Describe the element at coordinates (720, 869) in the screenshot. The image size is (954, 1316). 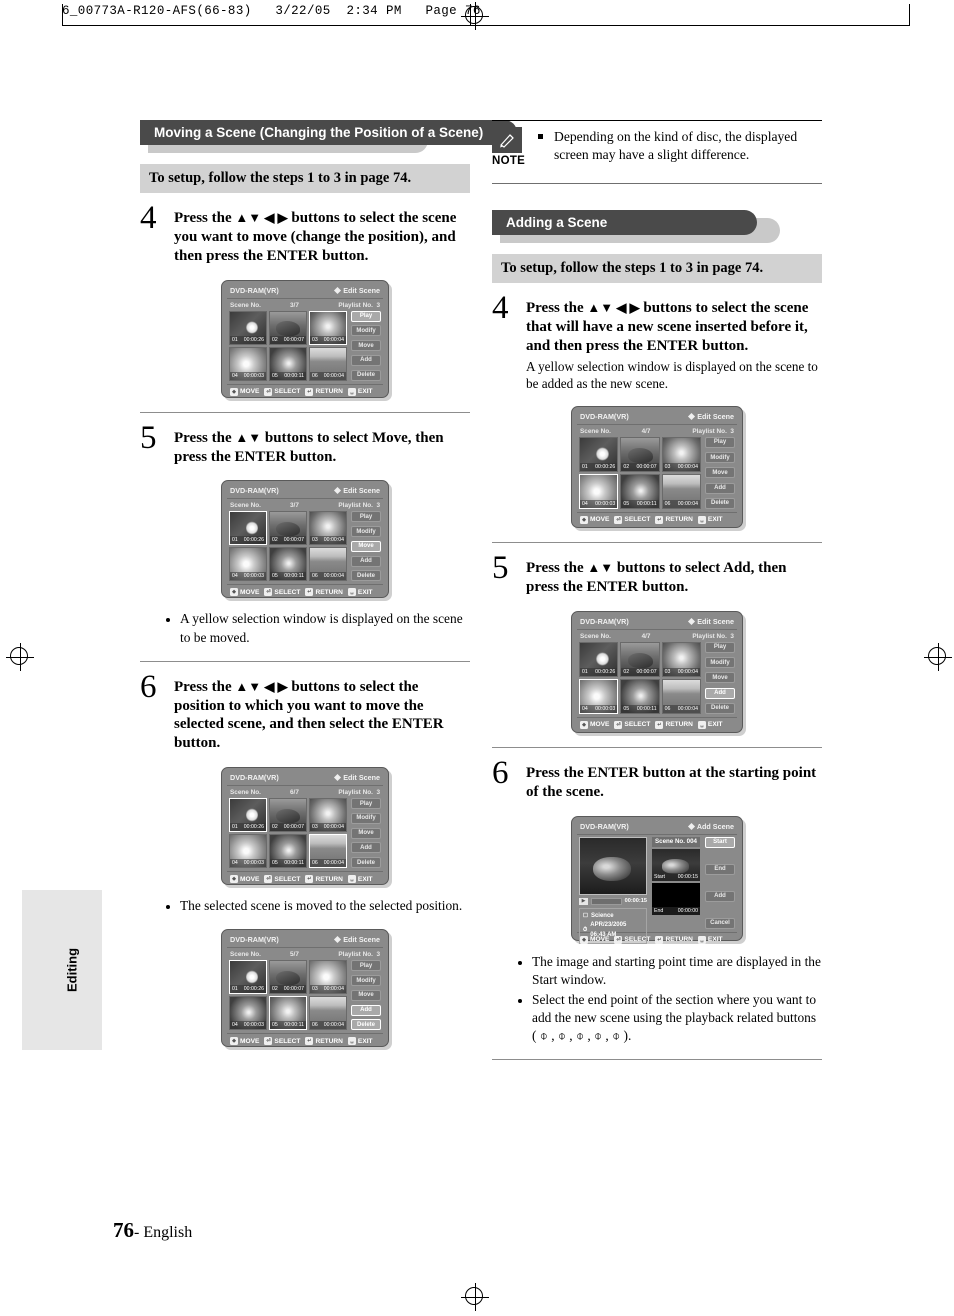
I see `osd-button-end: End` at that location.